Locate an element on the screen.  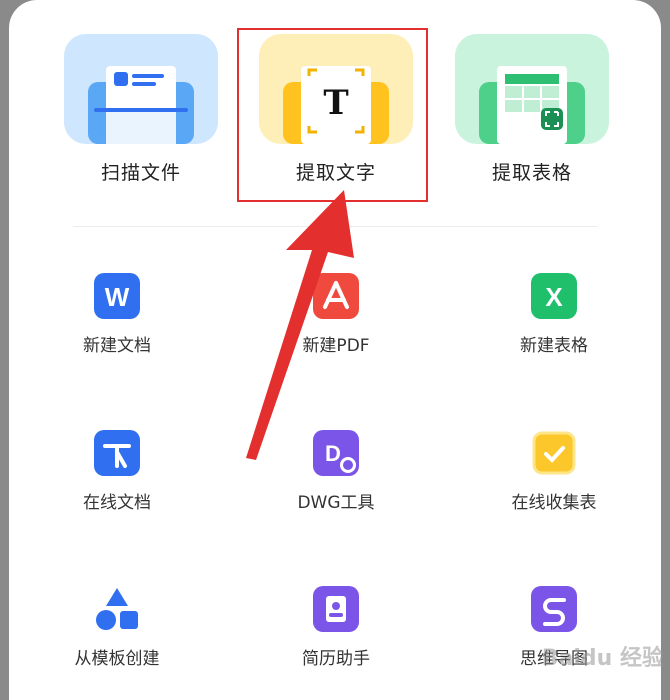
svg-text: W is located at coordinates (117, 297).